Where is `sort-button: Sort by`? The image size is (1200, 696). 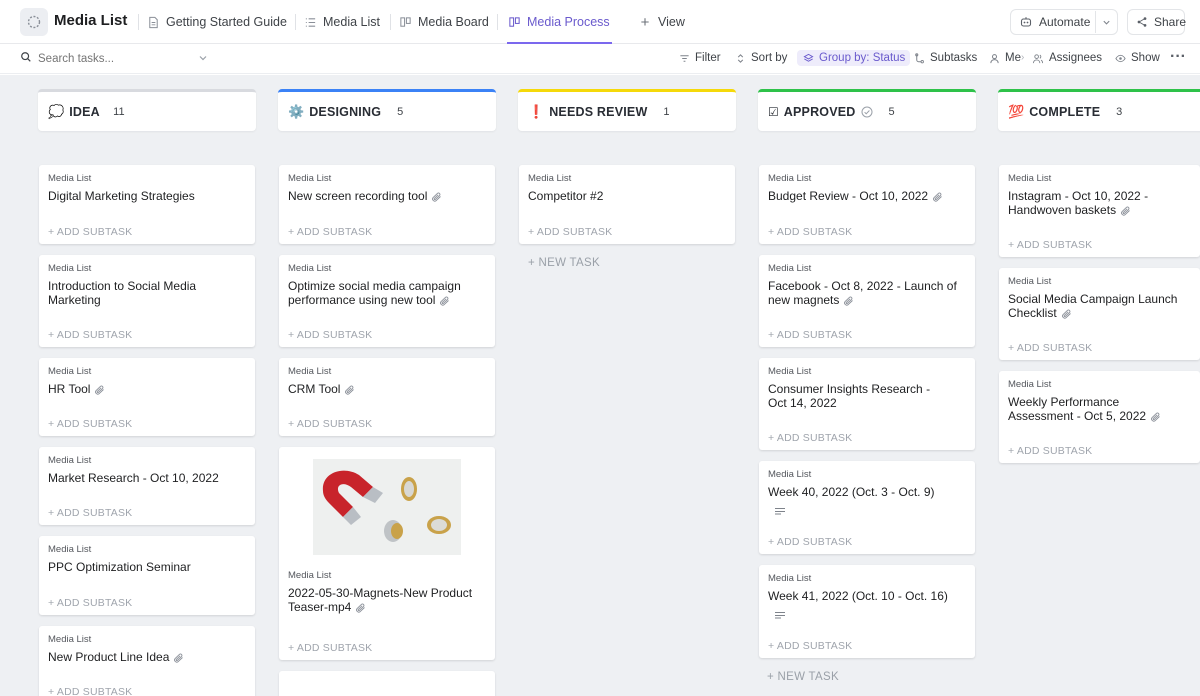 sort-button: Sort by is located at coordinates (760, 58).